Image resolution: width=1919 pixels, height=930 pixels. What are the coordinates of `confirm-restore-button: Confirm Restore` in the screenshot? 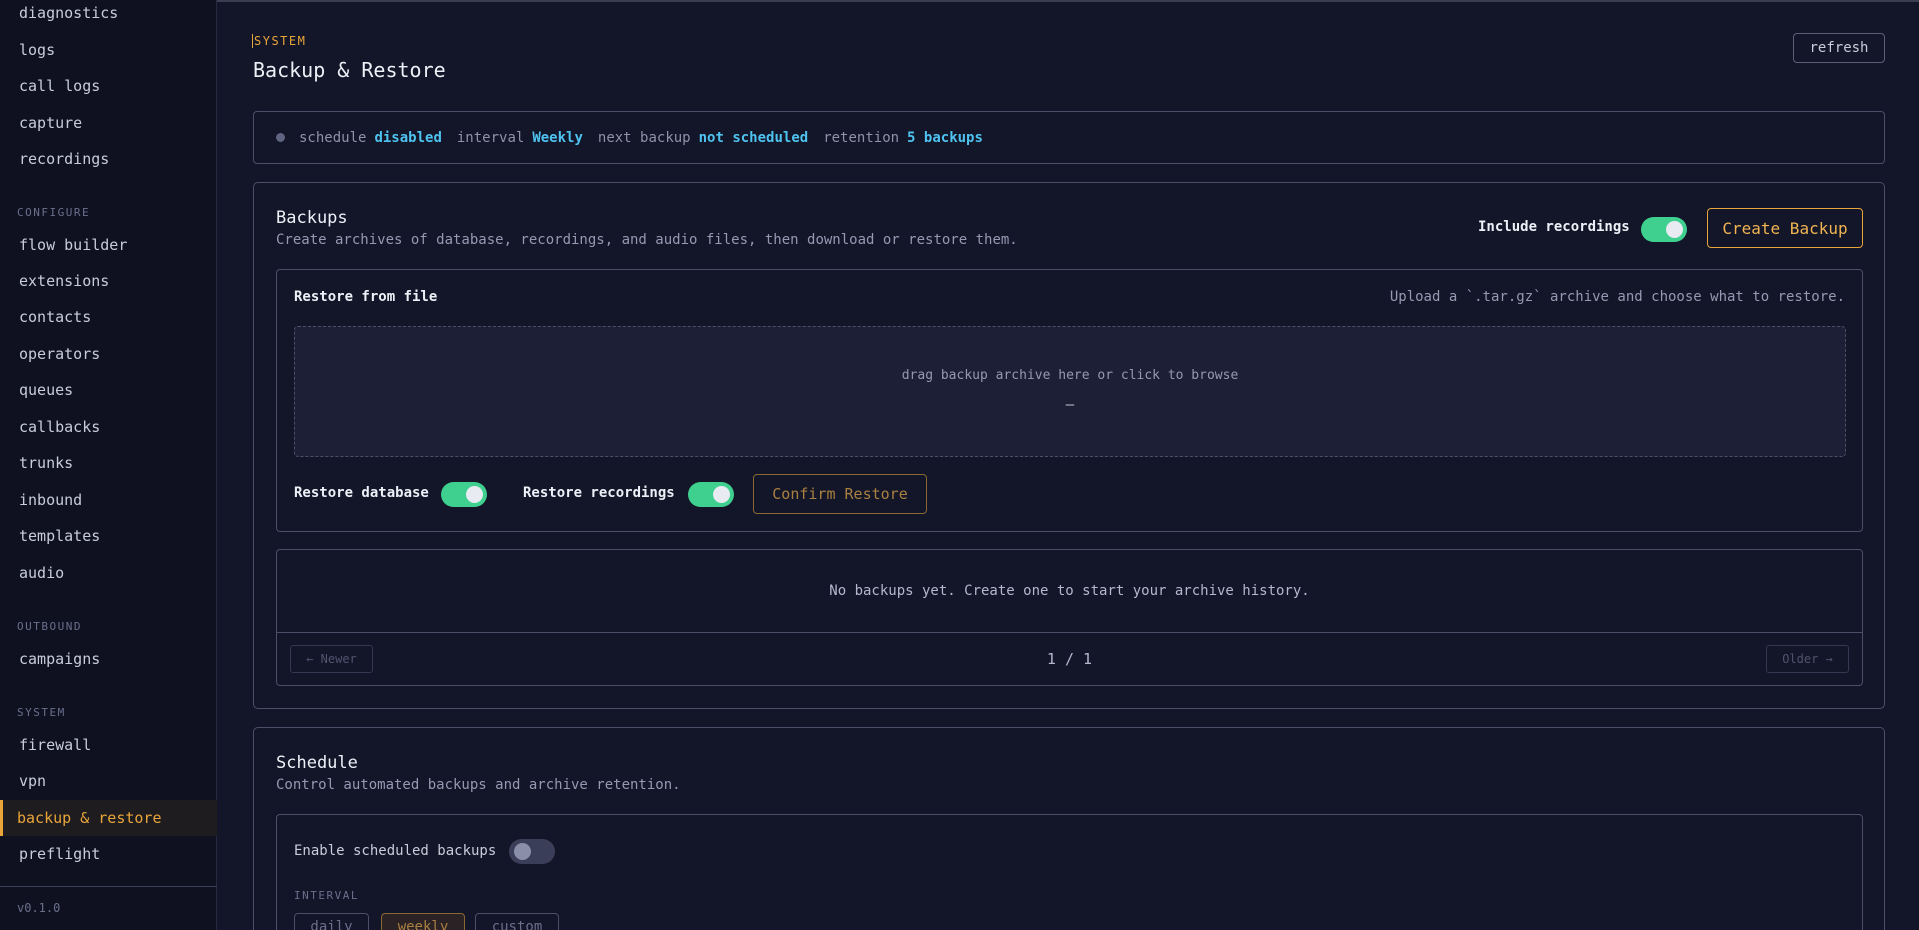 It's located at (840, 494).